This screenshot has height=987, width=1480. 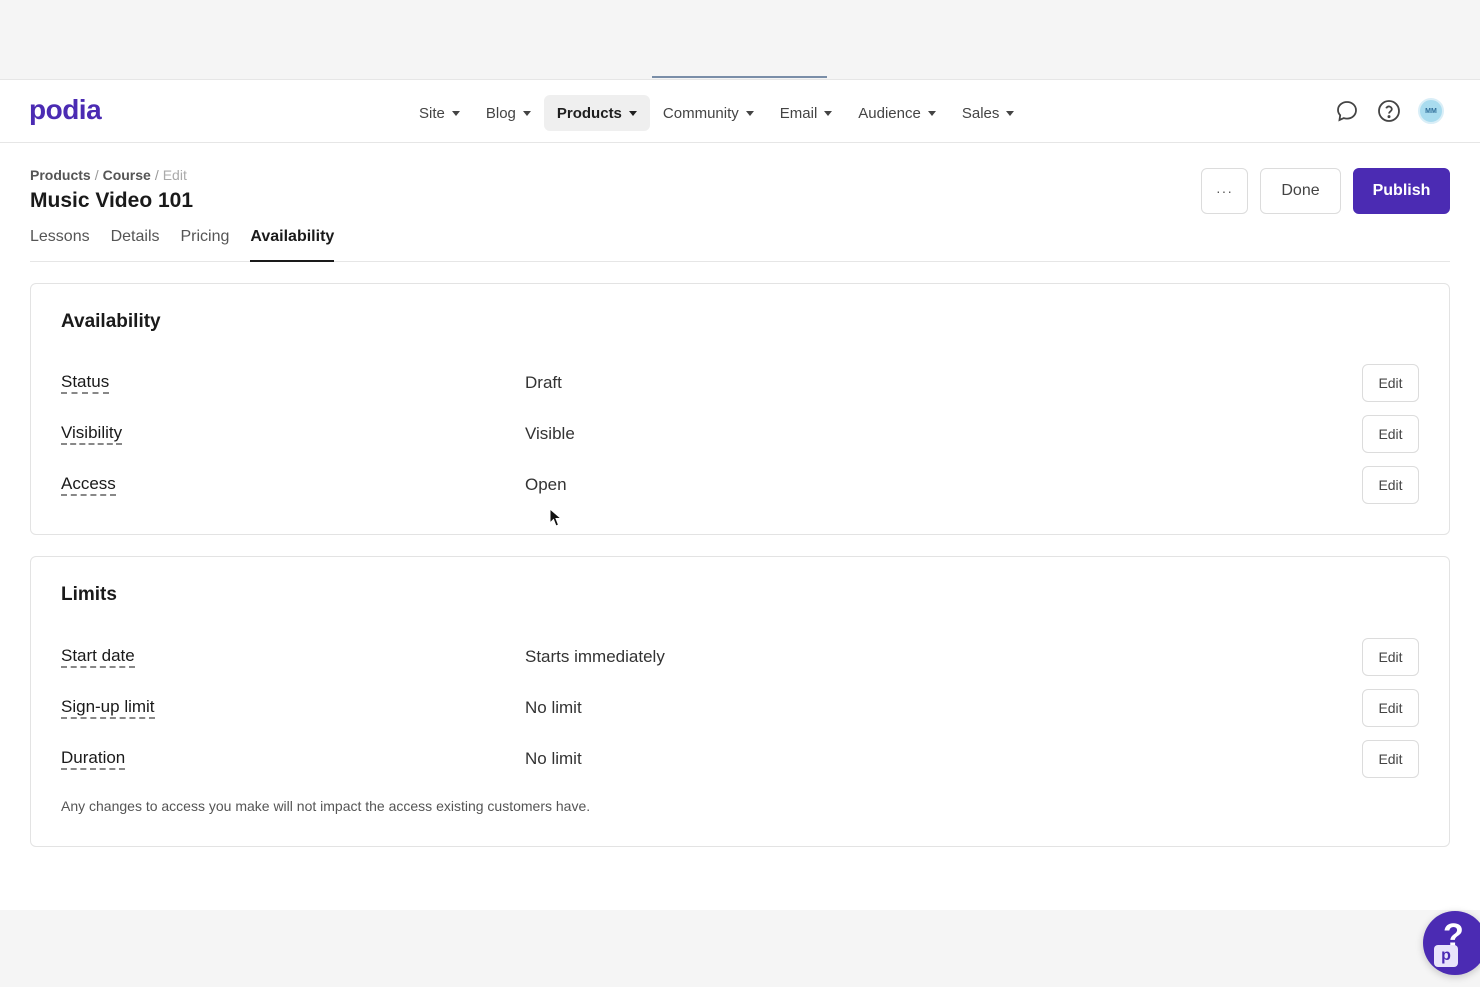 What do you see at coordinates (595, 656) in the screenshot?
I see `start-date-value: Starts immediately` at bounding box center [595, 656].